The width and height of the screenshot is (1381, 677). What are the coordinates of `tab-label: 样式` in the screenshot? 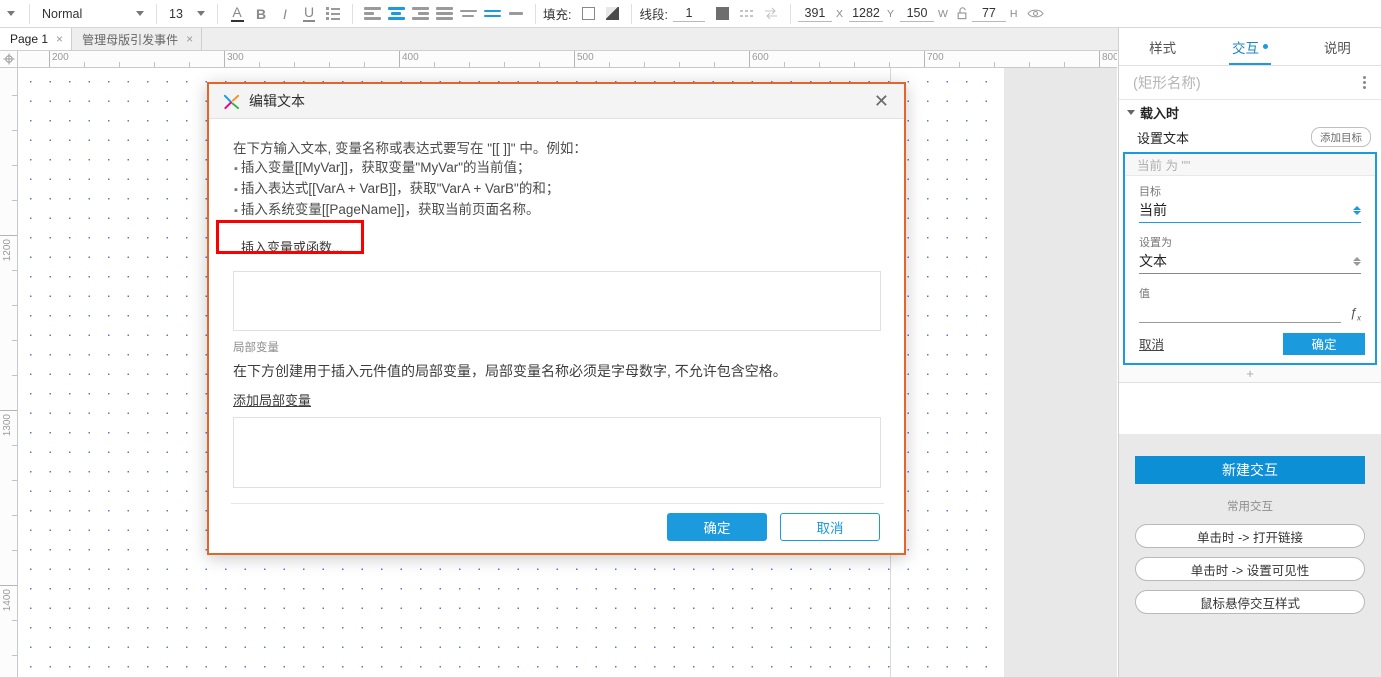 It's located at (1163, 48).